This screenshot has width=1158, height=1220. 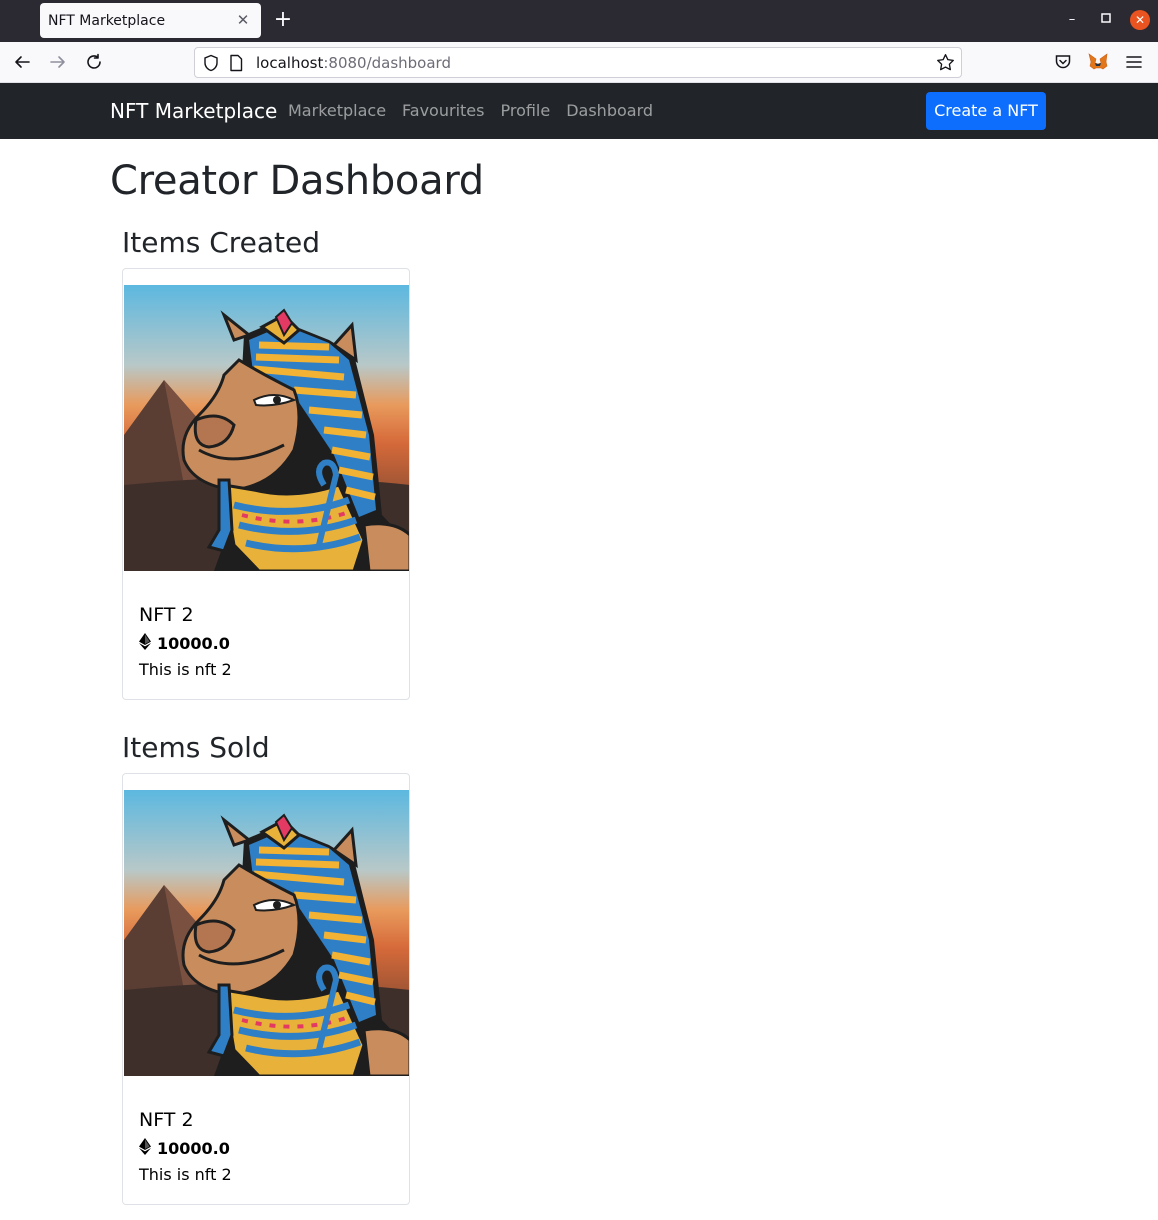 What do you see at coordinates (94, 62) in the screenshot?
I see `reload-icon` at bounding box center [94, 62].